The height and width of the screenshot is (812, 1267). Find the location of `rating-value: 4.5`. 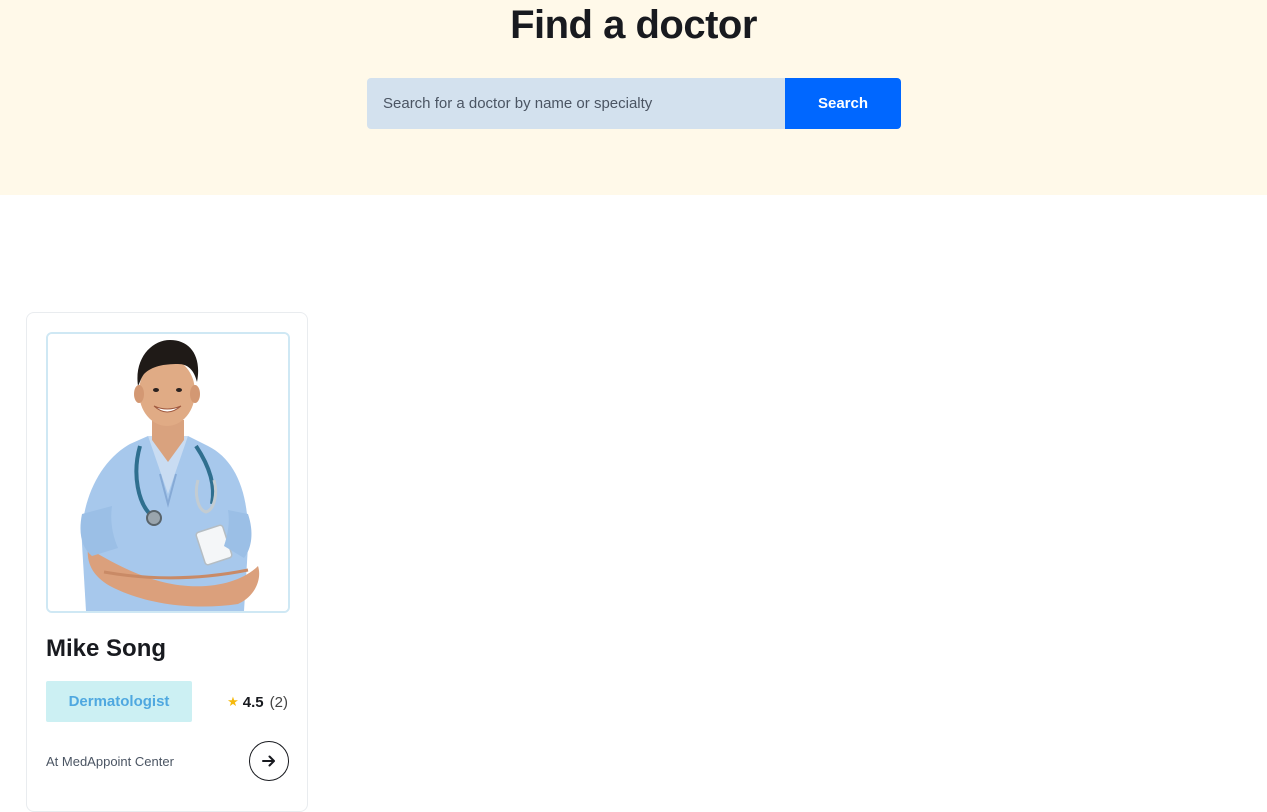

rating-value: 4.5 is located at coordinates (253, 702).